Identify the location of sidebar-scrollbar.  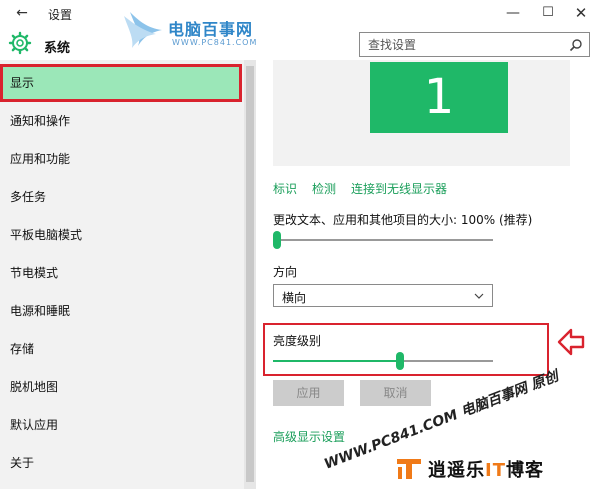
(250, 274).